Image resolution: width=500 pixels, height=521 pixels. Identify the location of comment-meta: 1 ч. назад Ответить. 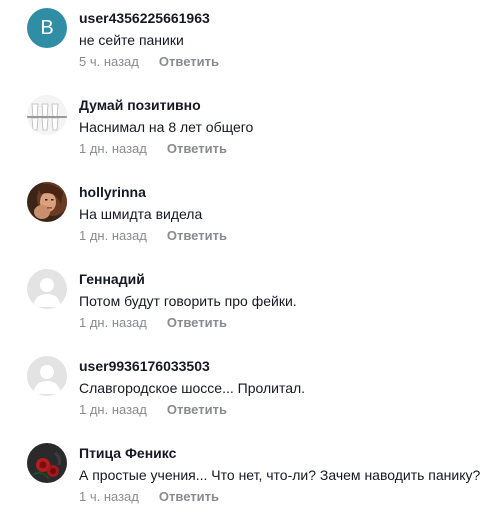
(149, 497).